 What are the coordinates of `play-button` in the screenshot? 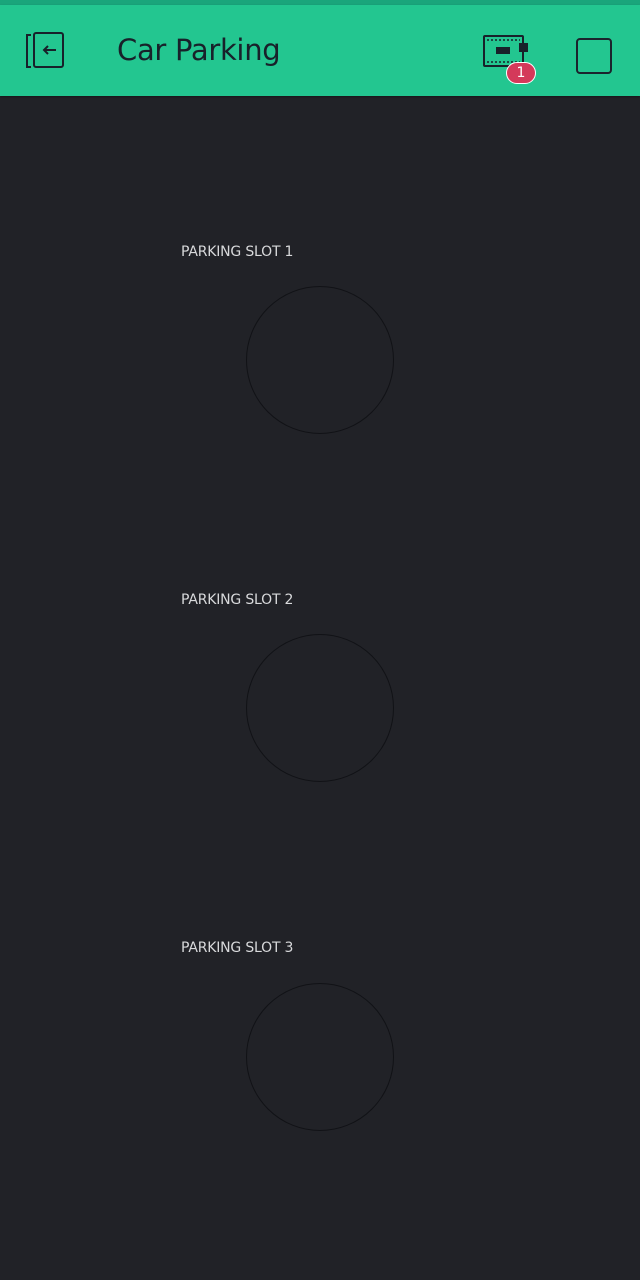 It's located at (594, 56).